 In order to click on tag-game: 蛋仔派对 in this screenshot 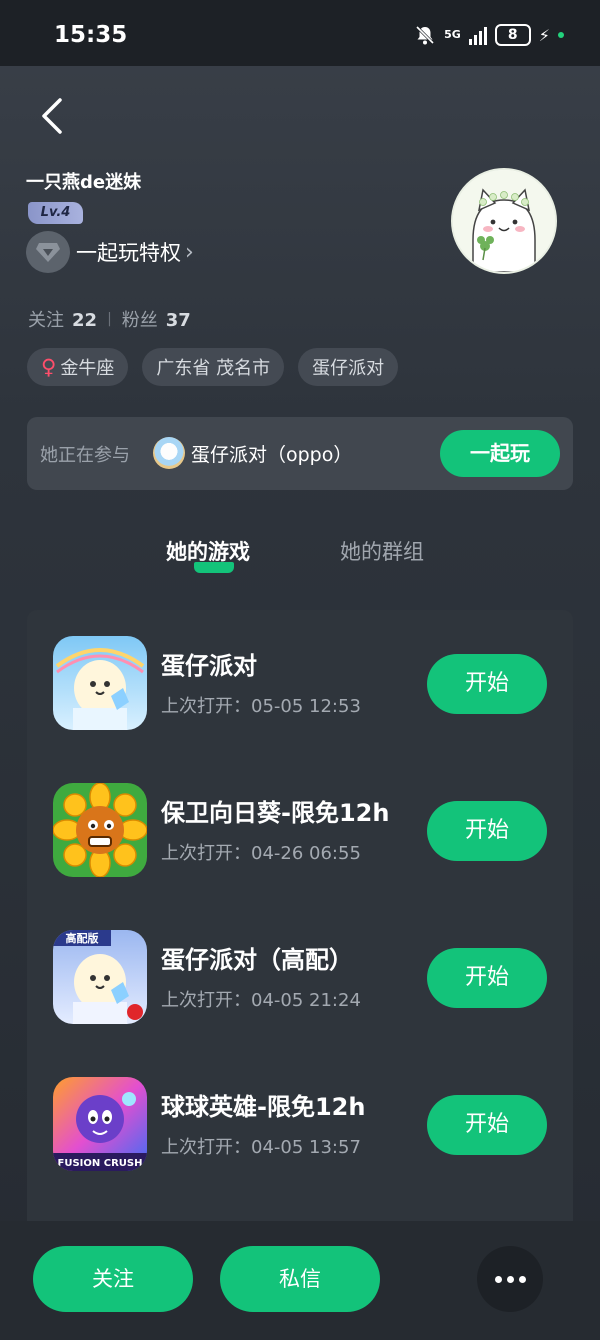, I will do `click(348, 367)`.